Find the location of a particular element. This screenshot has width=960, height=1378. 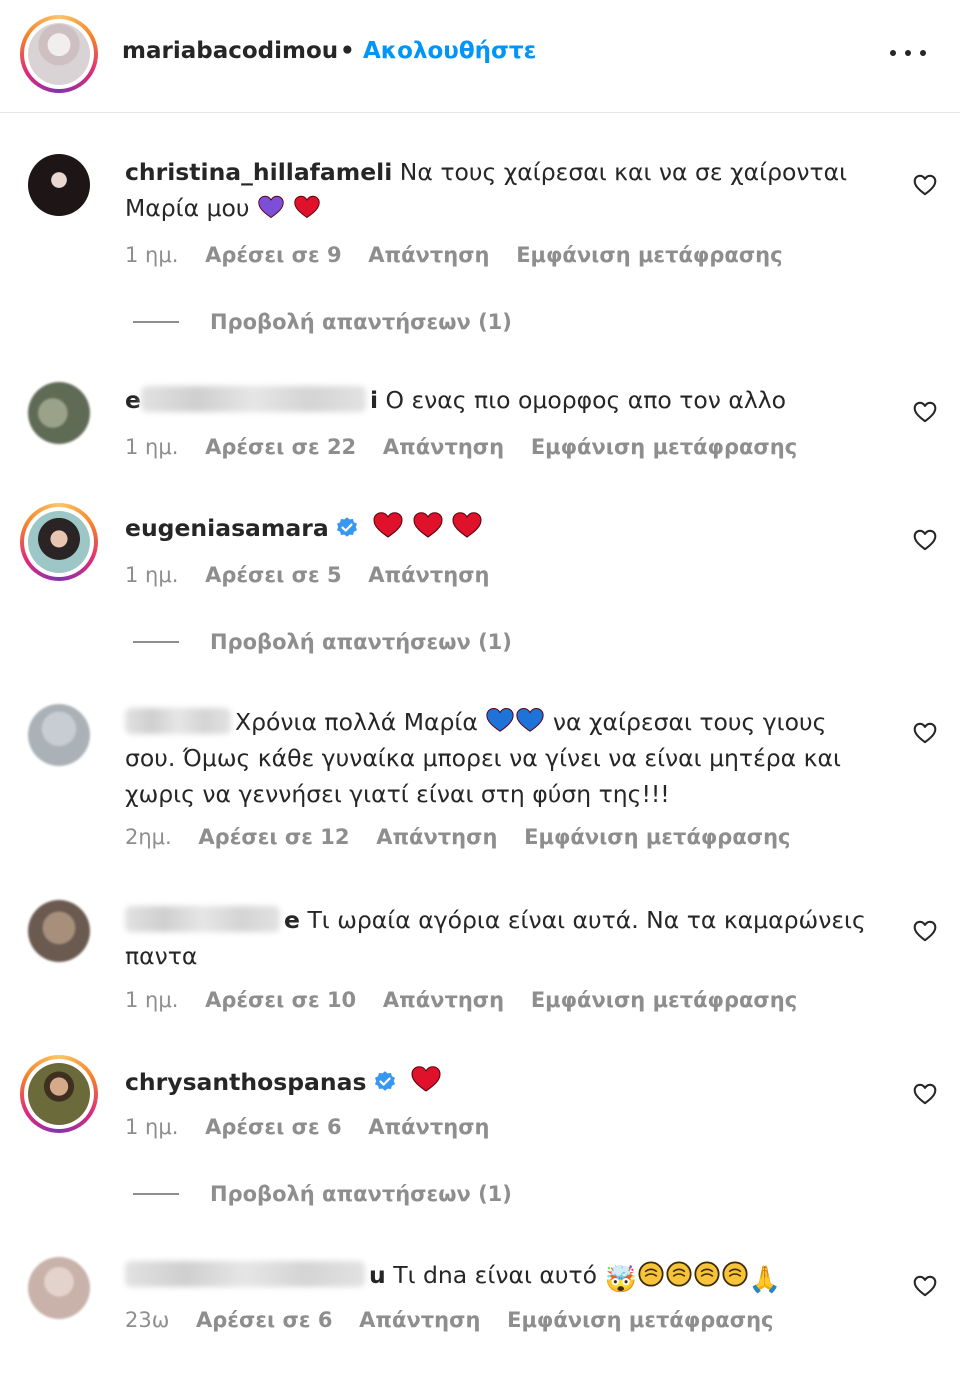

comment-text: chrysanthospanas is located at coordinates (505, 1081).